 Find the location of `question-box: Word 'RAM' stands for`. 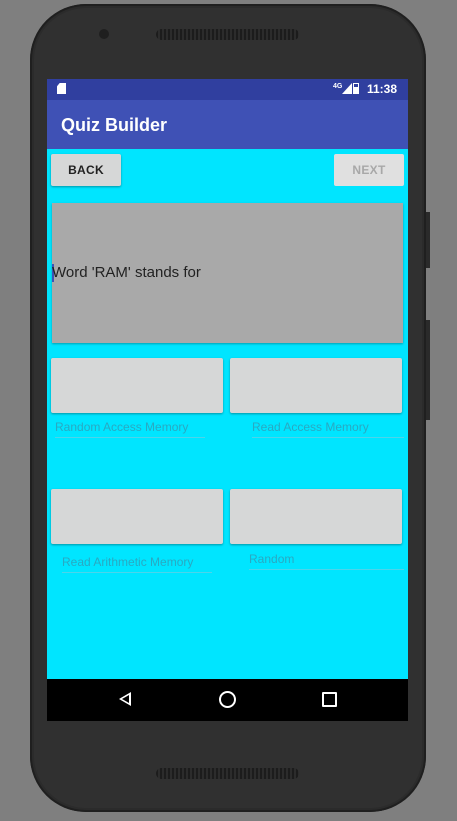

question-box: Word 'RAM' stands for is located at coordinates (227, 273).